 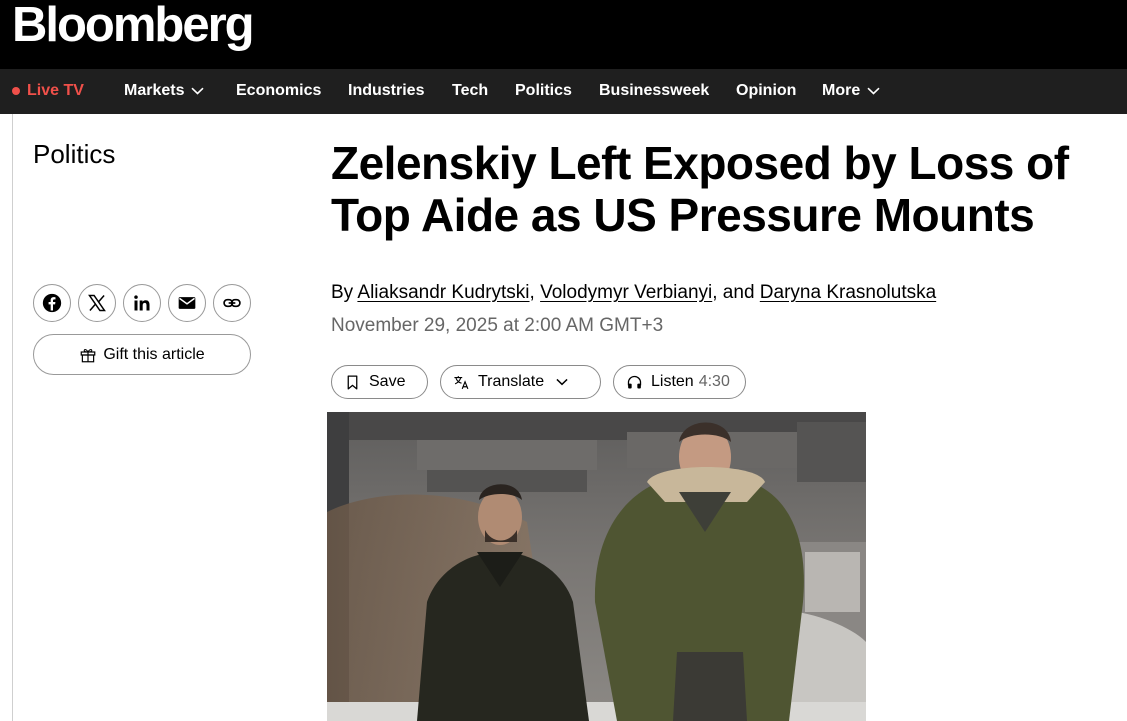 I want to click on gift-icon, so click(x=88, y=355).